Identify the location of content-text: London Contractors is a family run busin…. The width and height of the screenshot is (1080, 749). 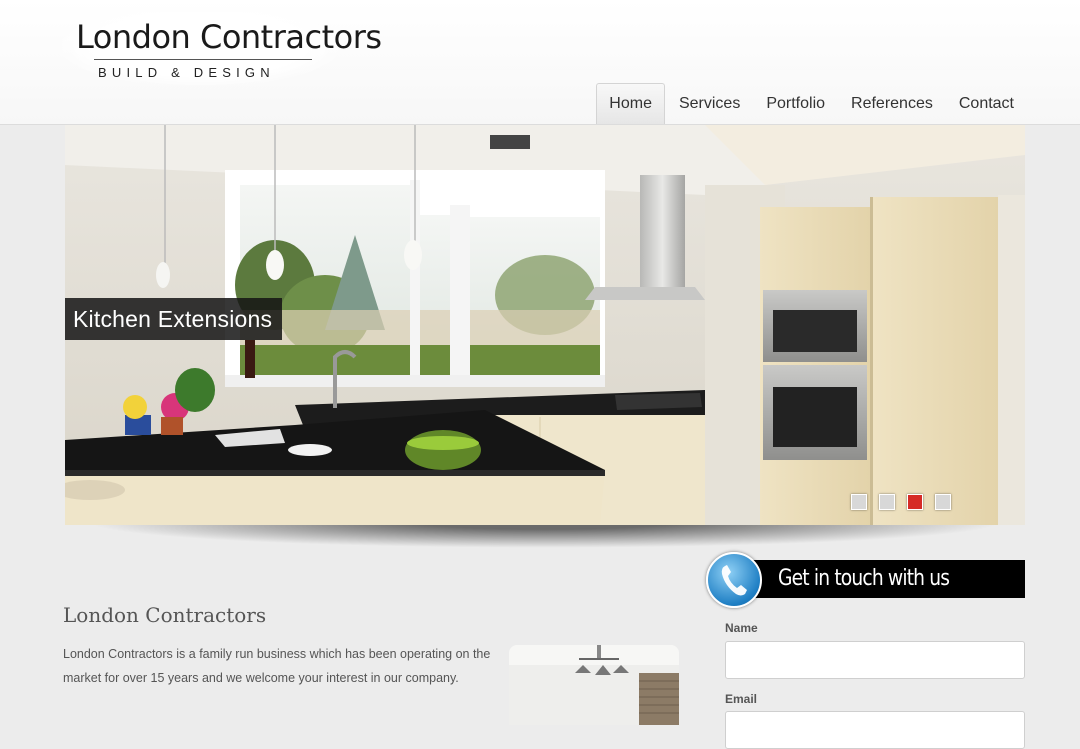
(277, 666).